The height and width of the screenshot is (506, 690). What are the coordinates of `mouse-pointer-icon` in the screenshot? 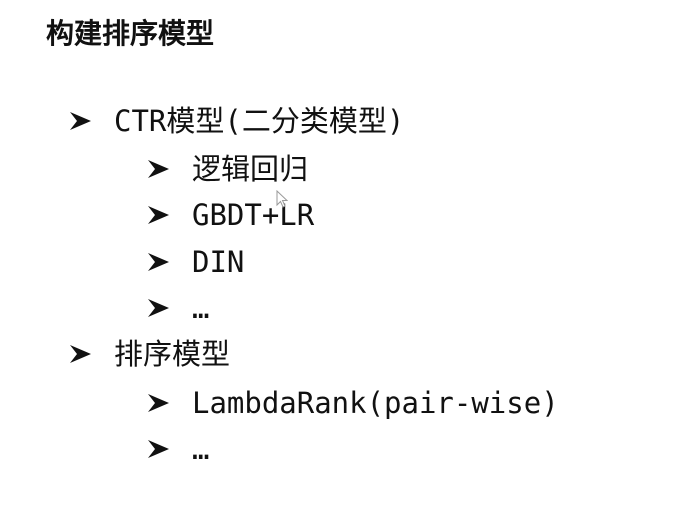 It's located at (282, 198).